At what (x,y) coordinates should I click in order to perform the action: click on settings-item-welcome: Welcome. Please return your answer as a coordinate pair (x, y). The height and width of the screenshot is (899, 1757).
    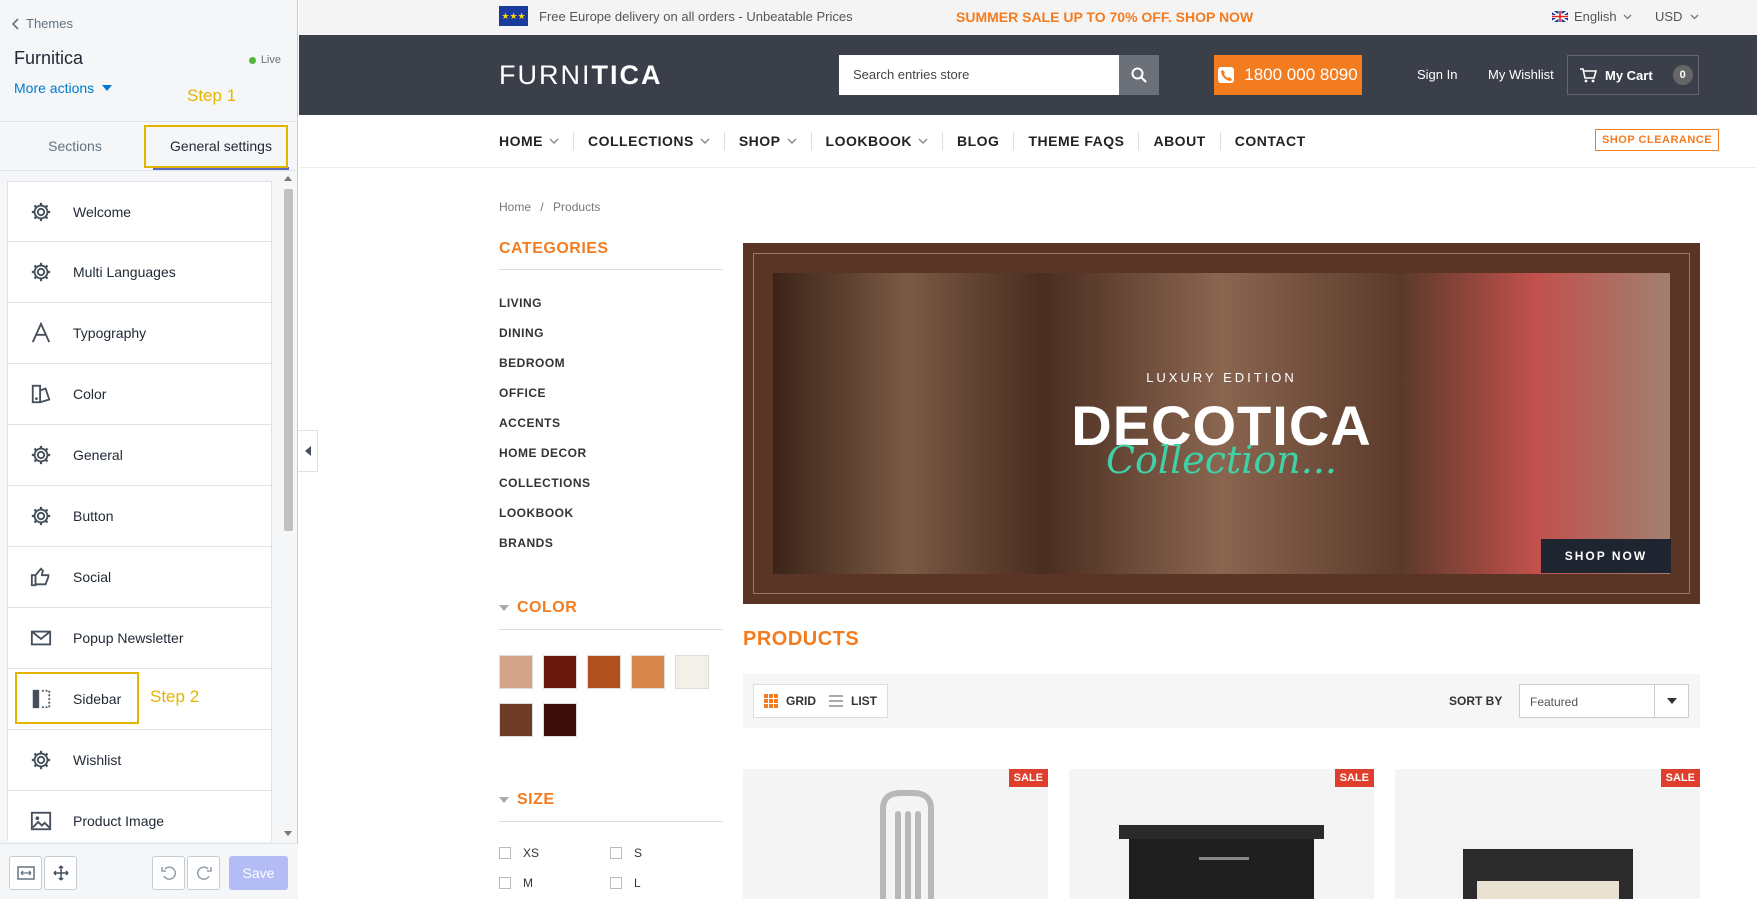
    Looking at the image, I should click on (139, 211).